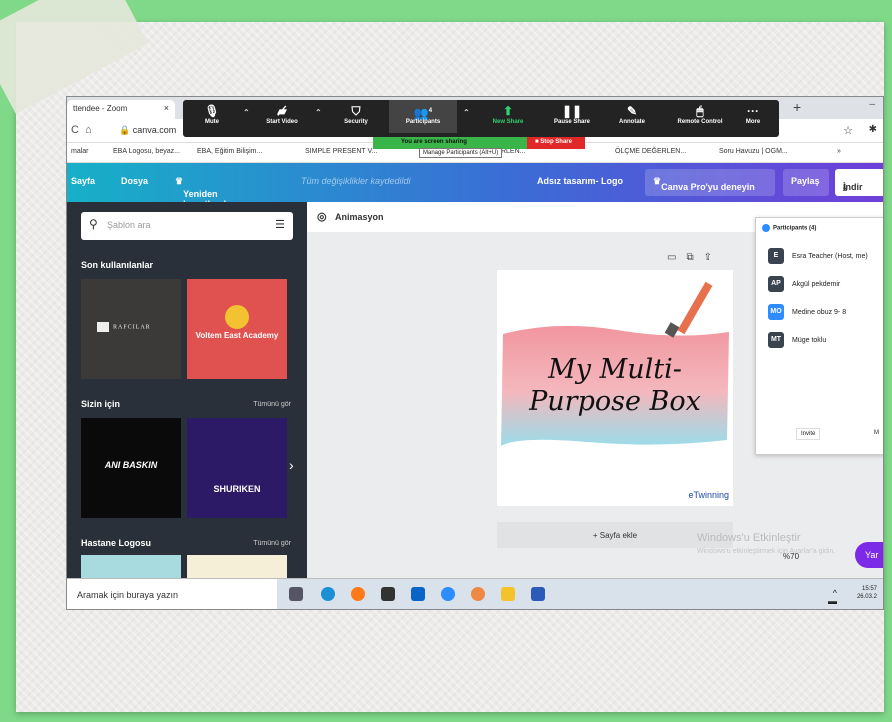 The height and width of the screenshot is (722, 892). I want to click on participant-row: E Esra Teacher (Host, me), so click(818, 256).